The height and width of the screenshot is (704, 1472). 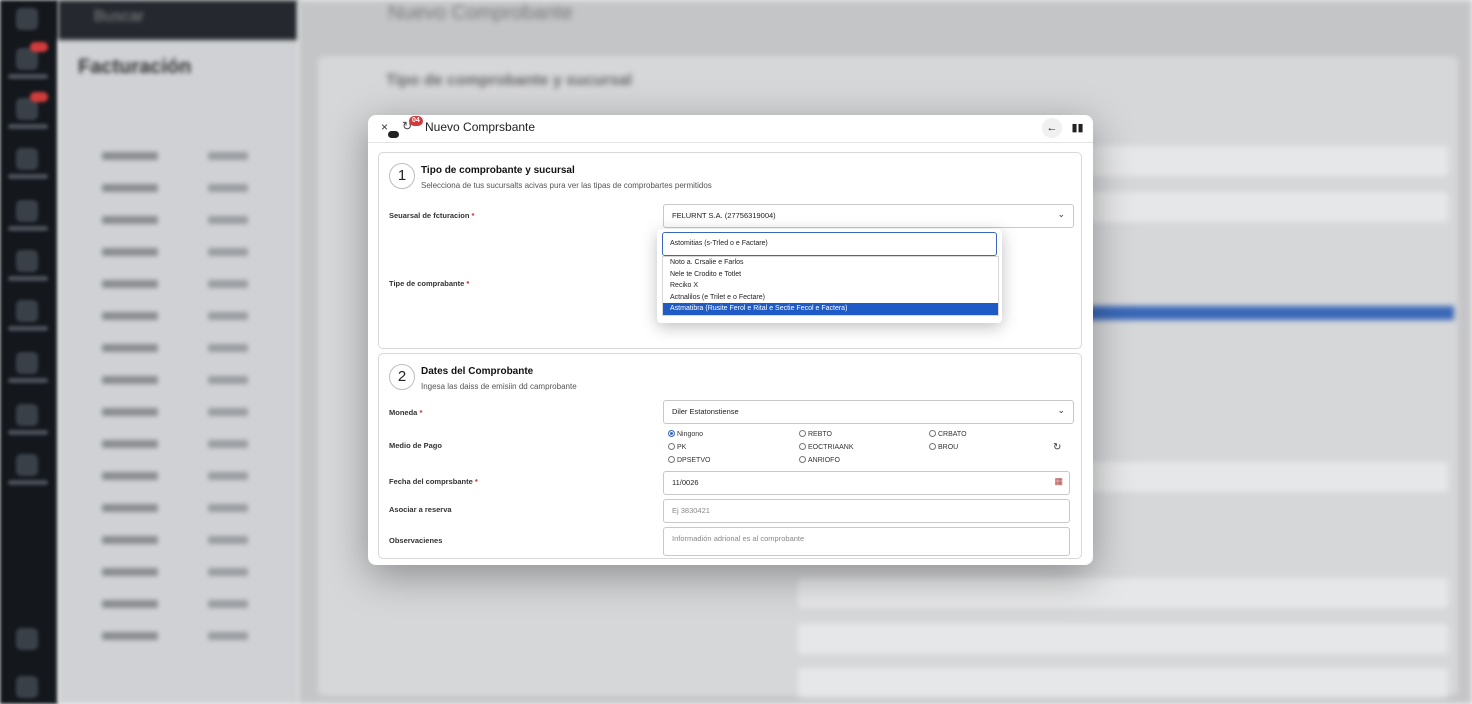 I want to click on observations-label: Observacienes, so click(x=416, y=540).